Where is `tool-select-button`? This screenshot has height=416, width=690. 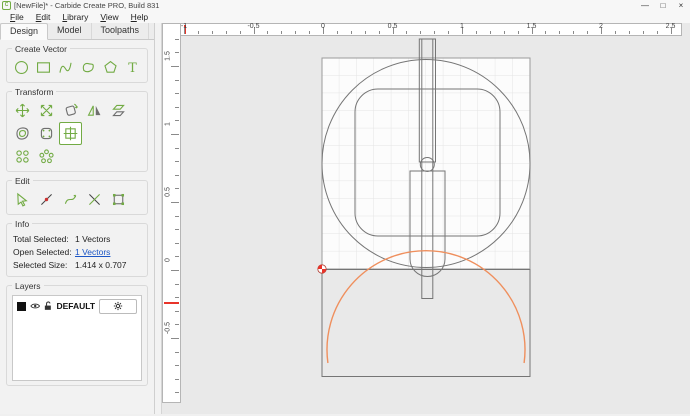
tool-select-button is located at coordinates (22, 199).